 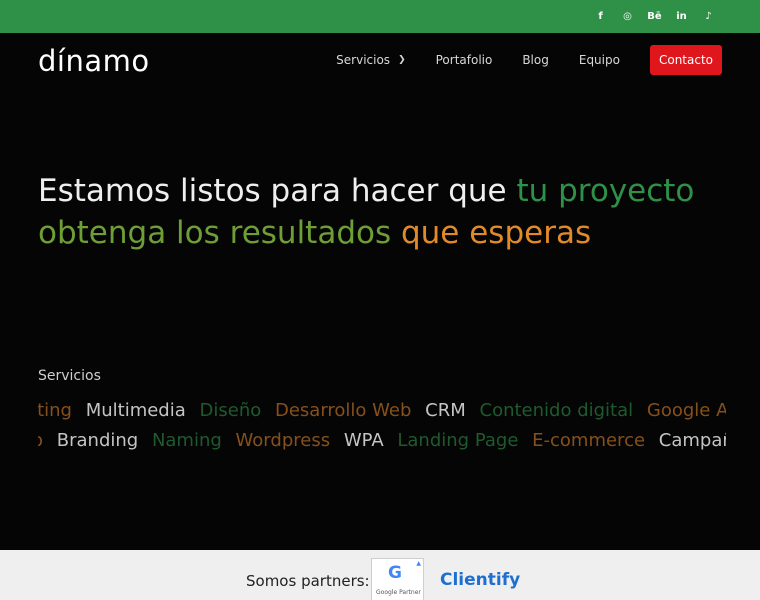 What do you see at coordinates (458, 440) in the screenshot?
I see `service-item: Landing Page` at bounding box center [458, 440].